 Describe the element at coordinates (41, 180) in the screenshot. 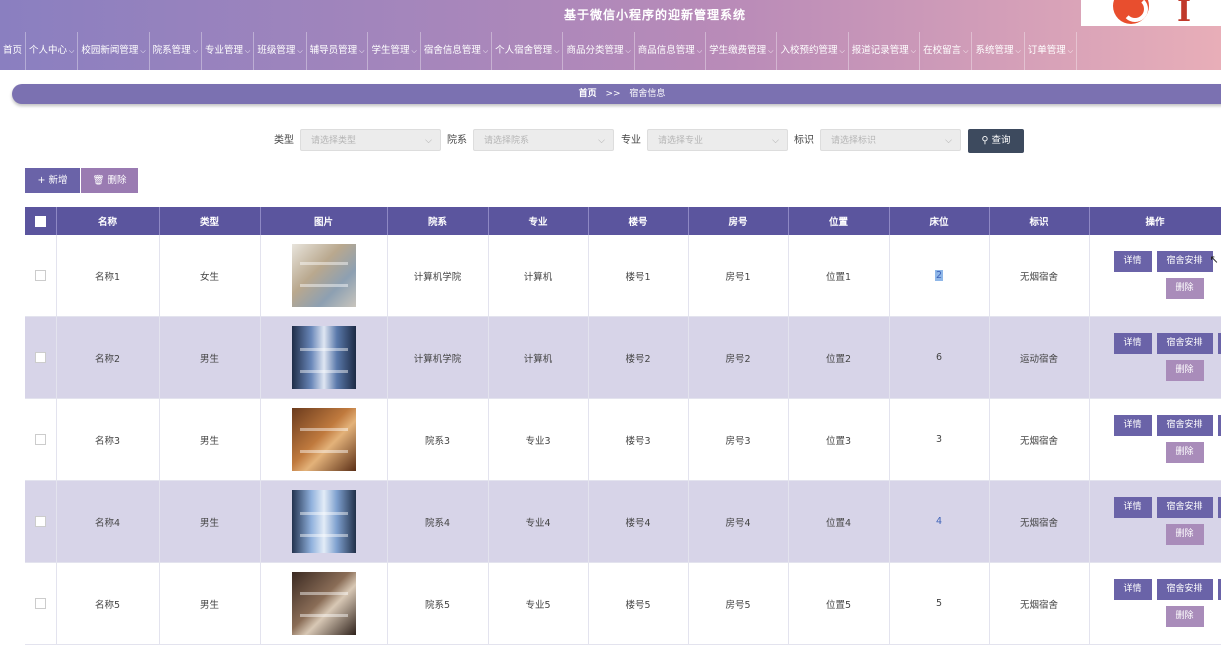

I see `plus-icon: +` at that location.